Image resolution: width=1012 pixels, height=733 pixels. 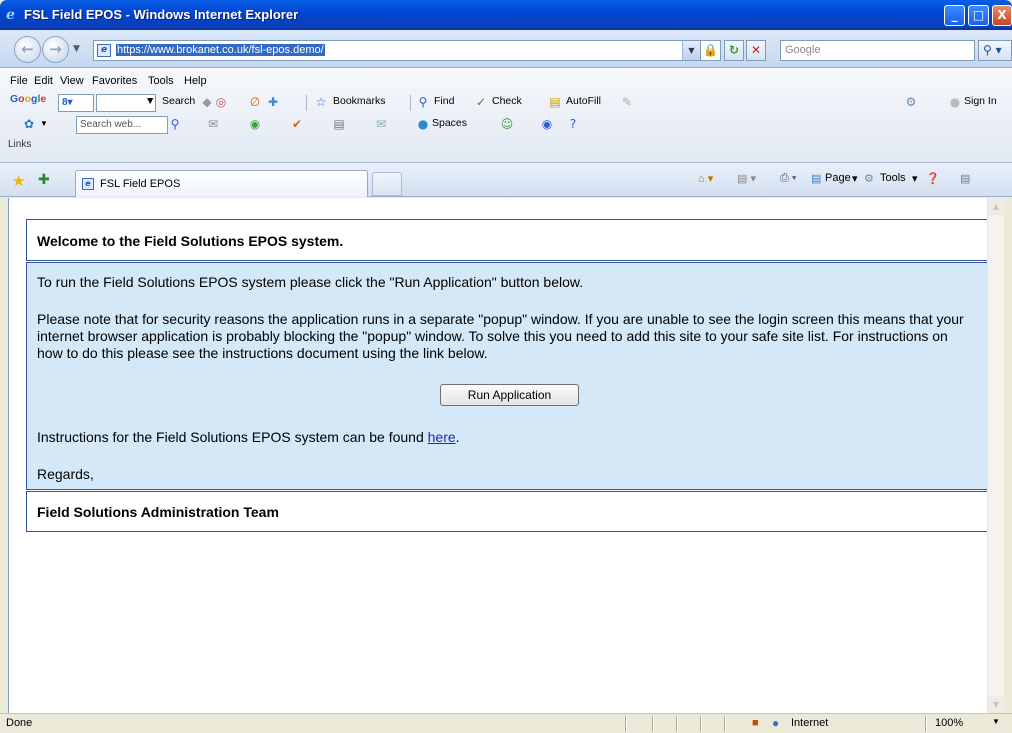 What do you see at coordinates (255, 124) in the screenshot?
I see `msn-messenger-icon: ◉` at bounding box center [255, 124].